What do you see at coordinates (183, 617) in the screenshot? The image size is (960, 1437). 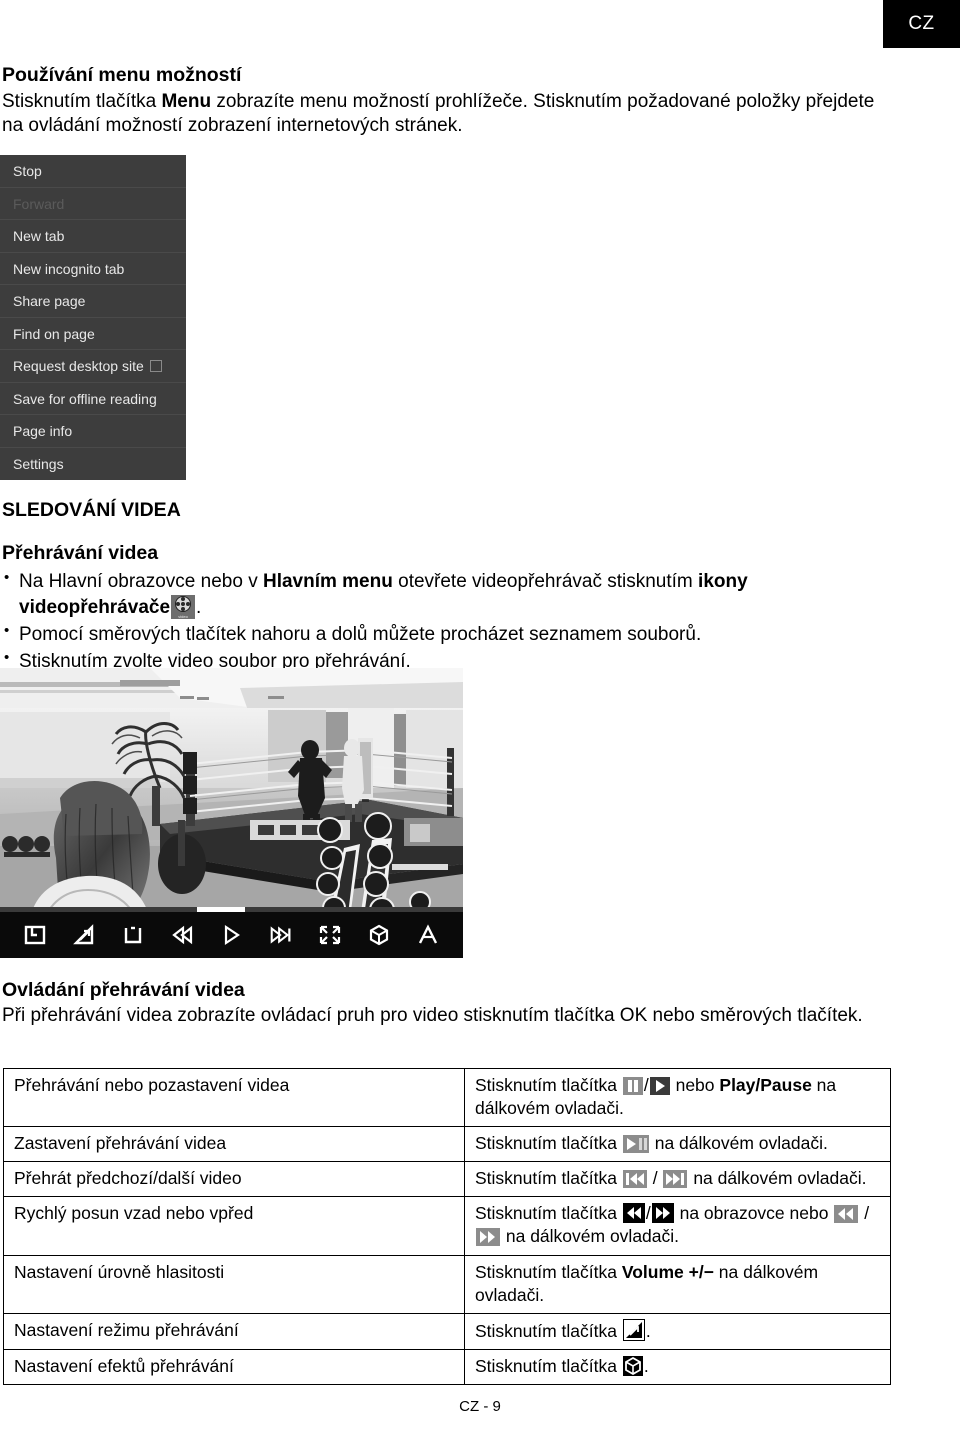 I see `reel-icon-label: video` at bounding box center [183, 617].